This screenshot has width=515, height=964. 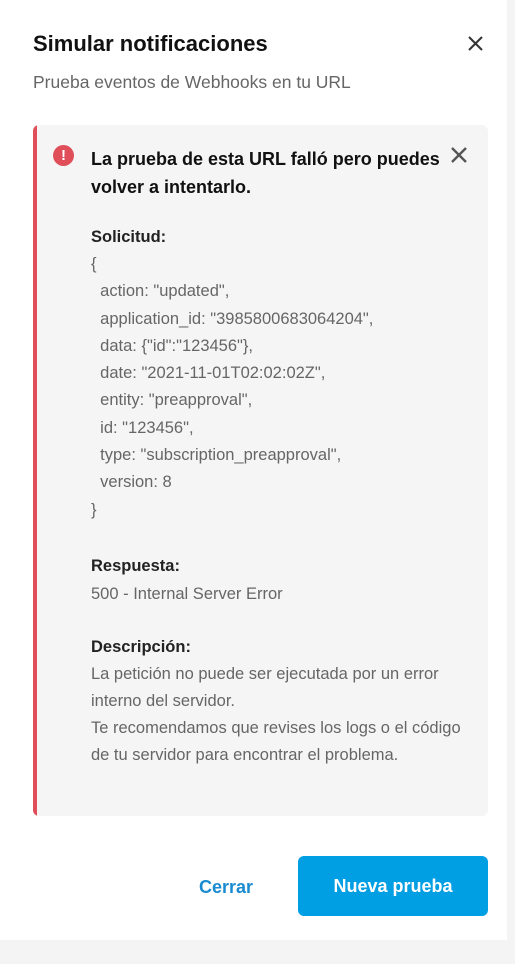 I want to click on dialog-title: Simular notificaciones, so click(x=150, y=43).